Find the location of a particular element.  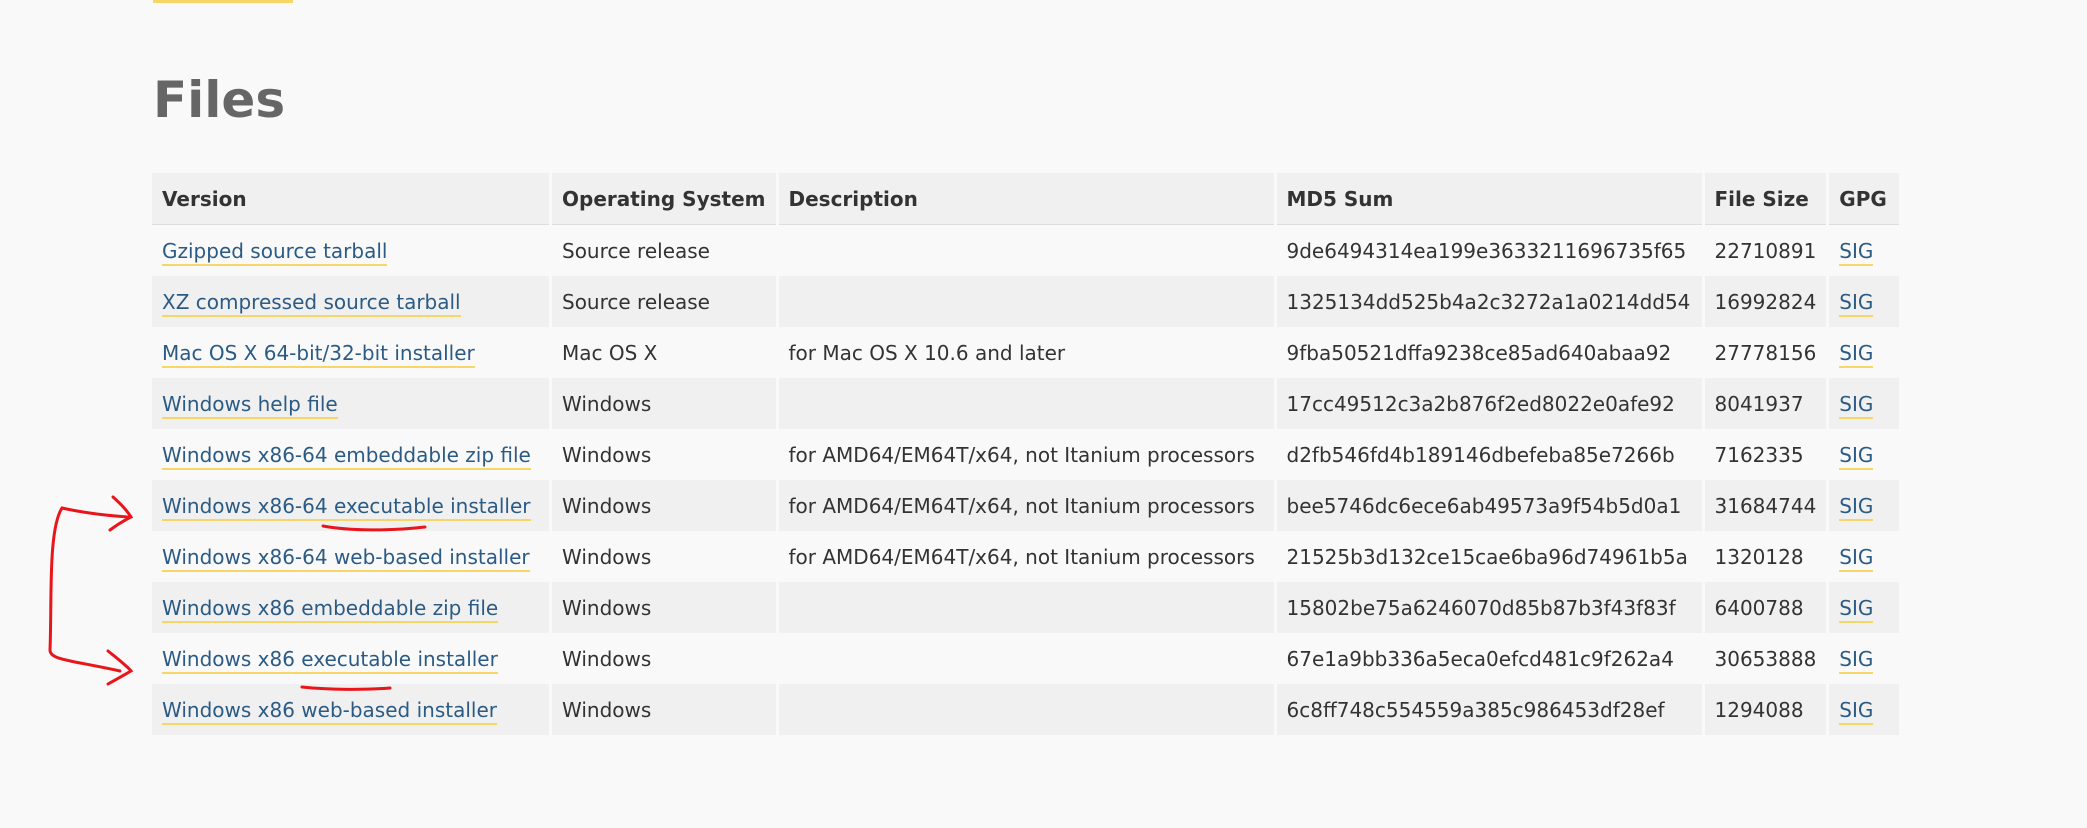

bottom-arrowhead is located at coordinates (120, 667).